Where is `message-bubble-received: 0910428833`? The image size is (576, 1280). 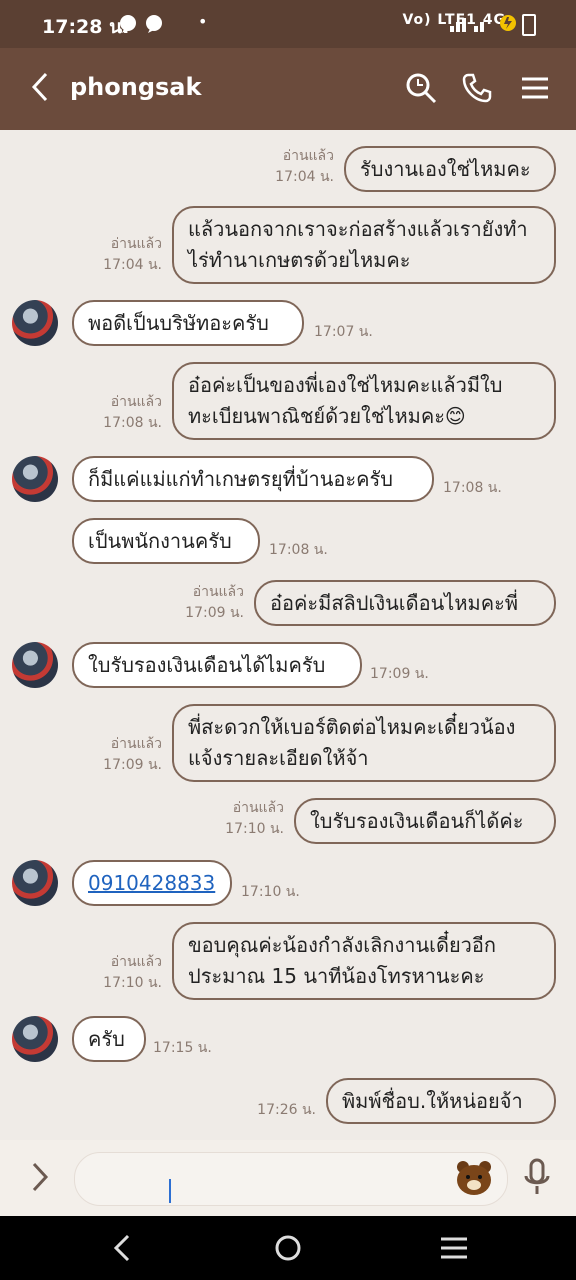 message-bubble-received: 0910428833 is located at coordinates (152, 883).